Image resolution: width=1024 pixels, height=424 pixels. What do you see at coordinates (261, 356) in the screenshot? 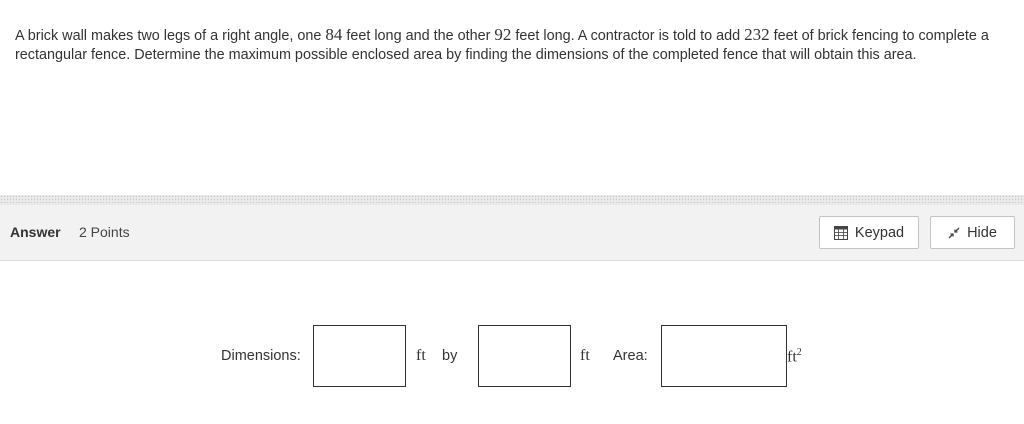
I see `dimensions-label: Dimensions:` at bounding box center [261, 356].